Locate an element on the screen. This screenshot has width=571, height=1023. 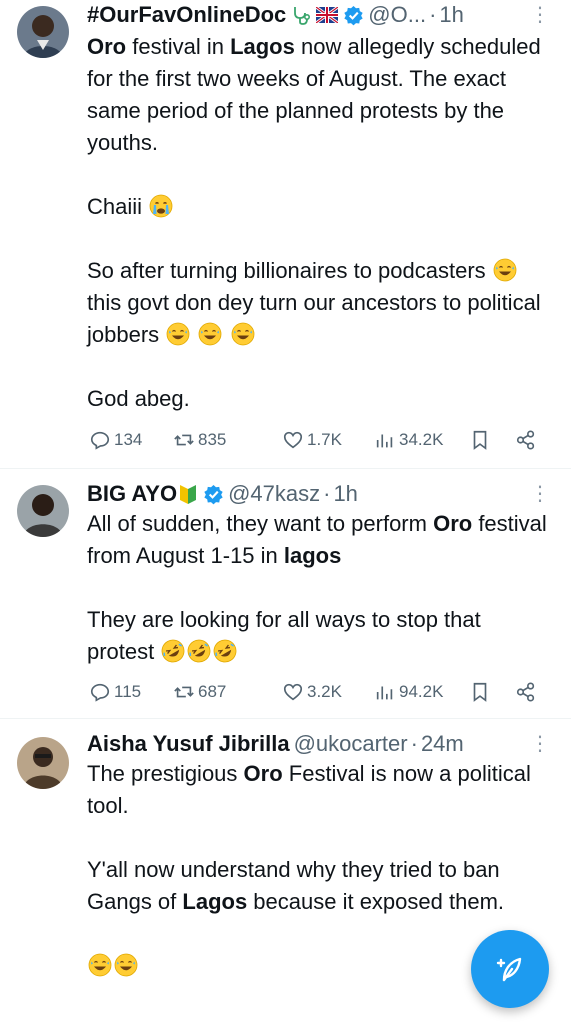
views-button: 34.2K is located at coordinates (408, 440).